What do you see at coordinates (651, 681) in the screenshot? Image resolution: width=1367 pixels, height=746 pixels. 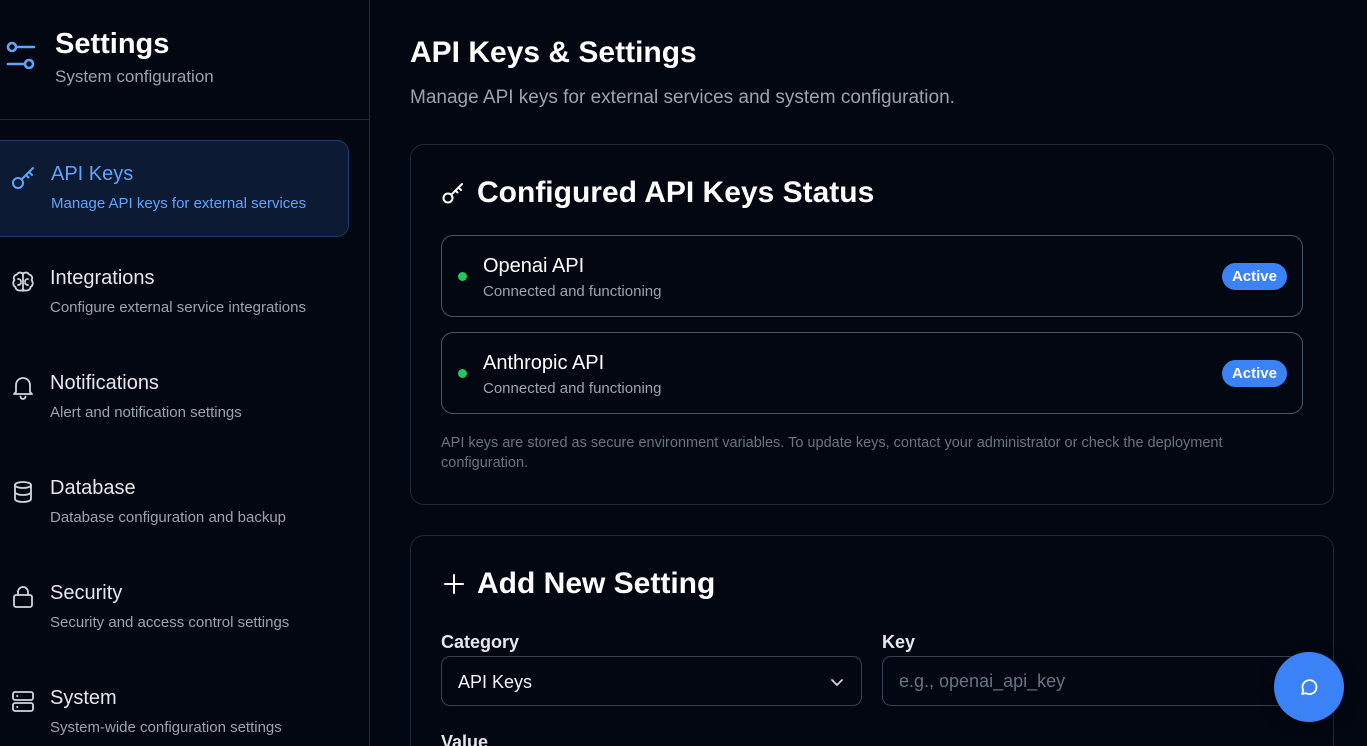 I see `category-select: API Keys` at bounding box center [651, 681].